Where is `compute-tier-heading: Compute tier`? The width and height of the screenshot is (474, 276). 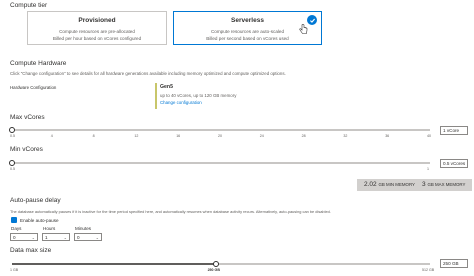 compute-tier-heading: Compute tier is located at coordinates (29, 5).